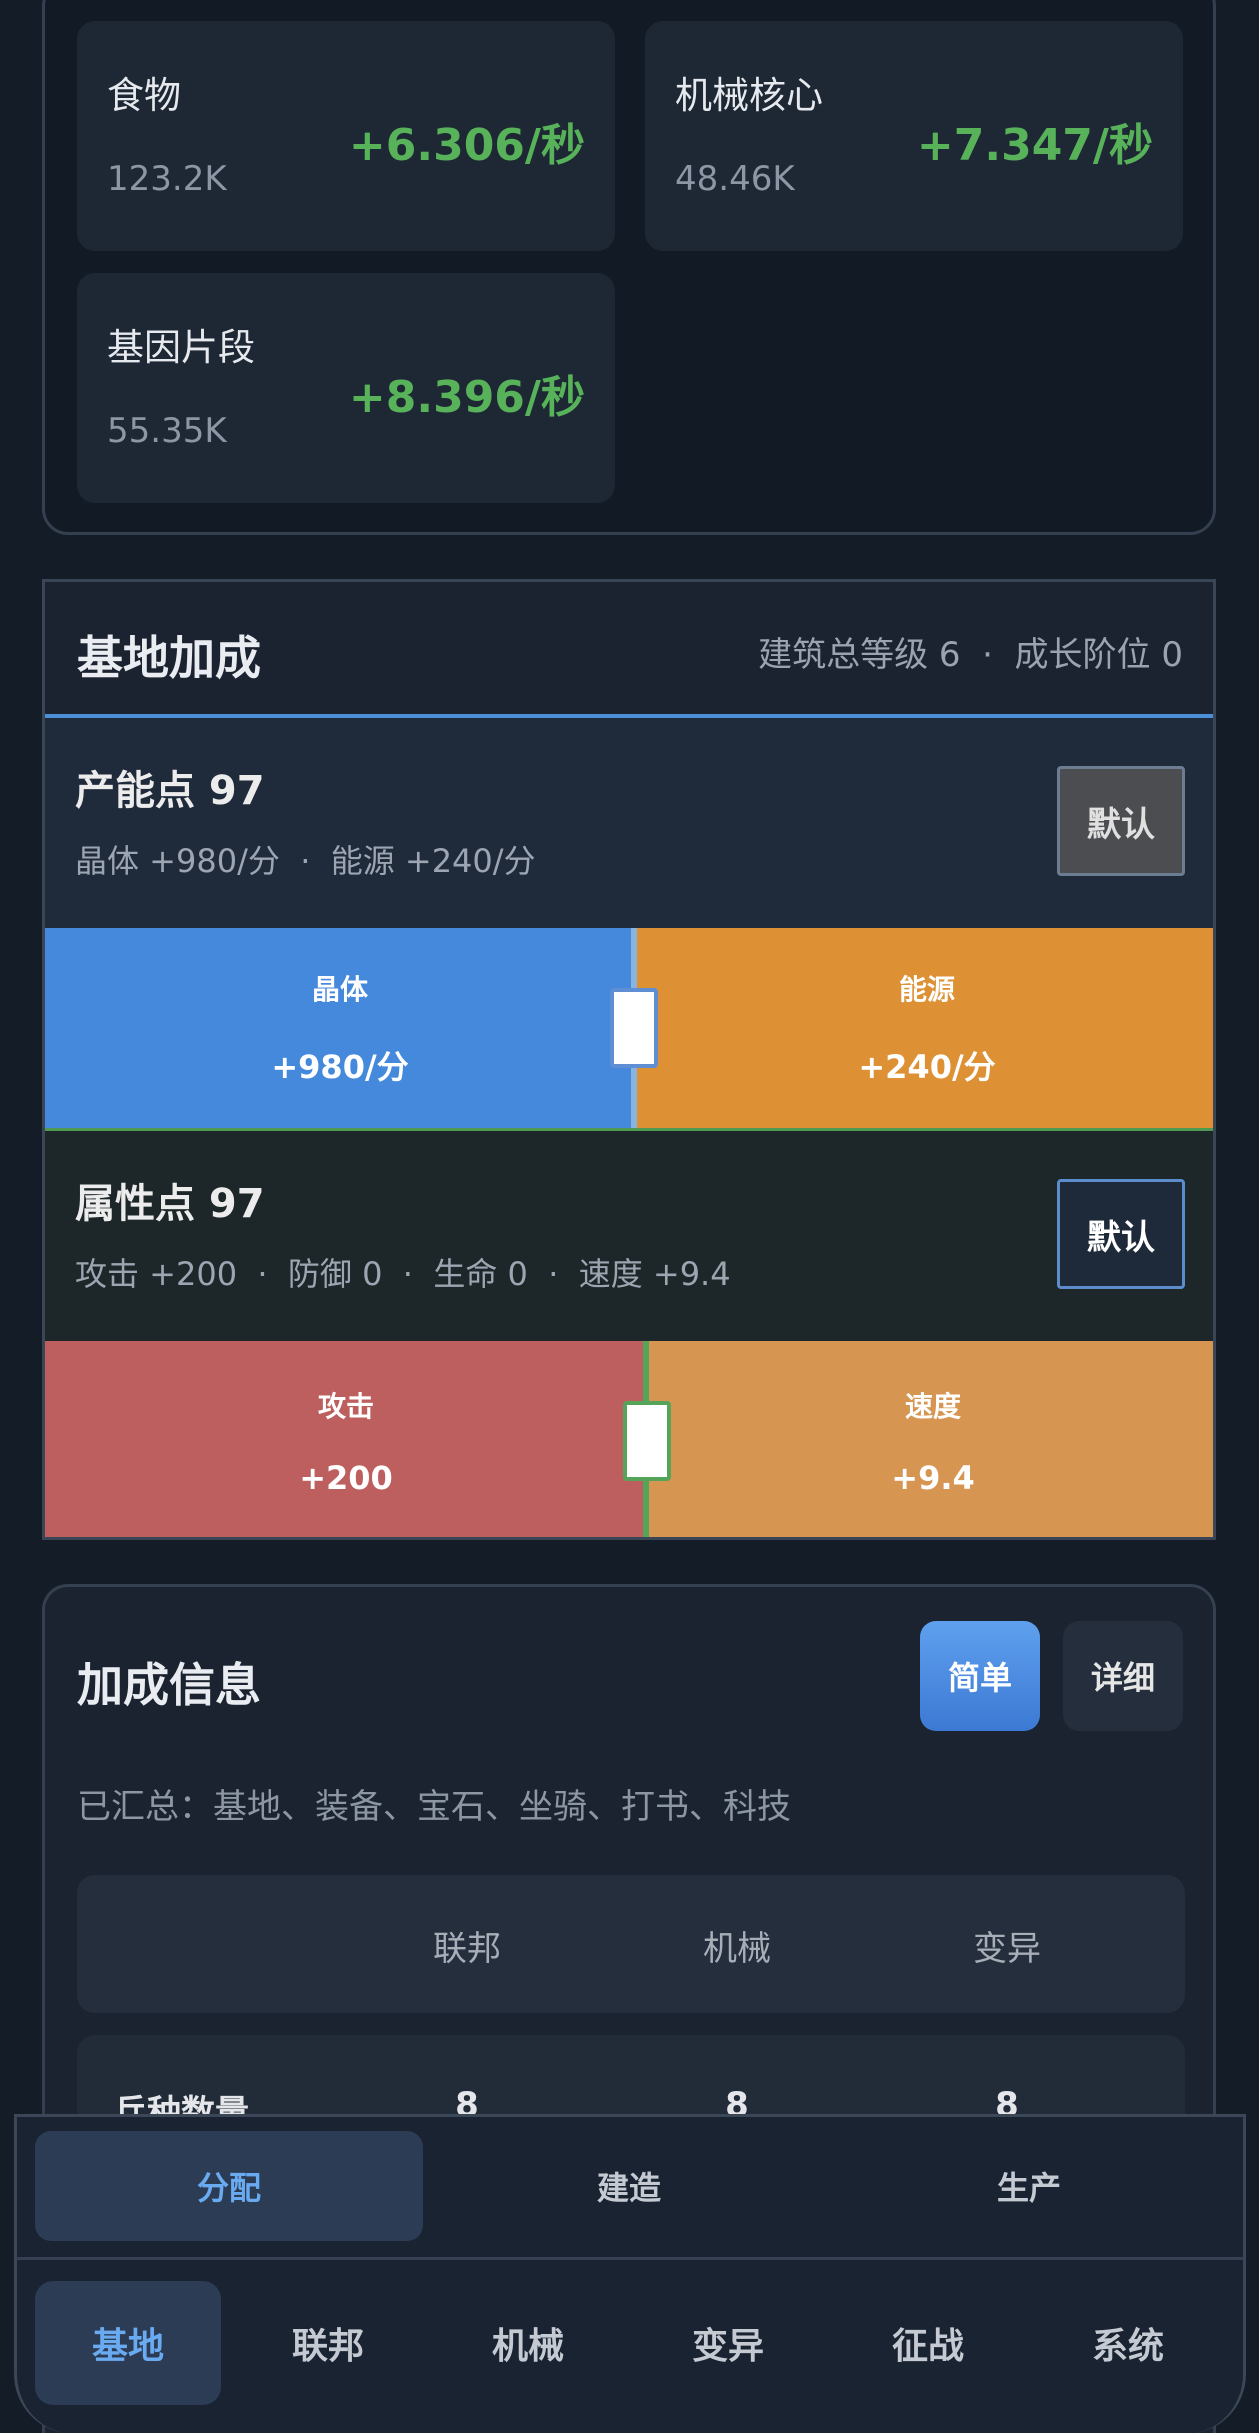 The width and height of the screenshot is (1259, 2433). Describe the element at coordinates (144, 95) in the screenshot. I see `resource-name: 食物` at that location.